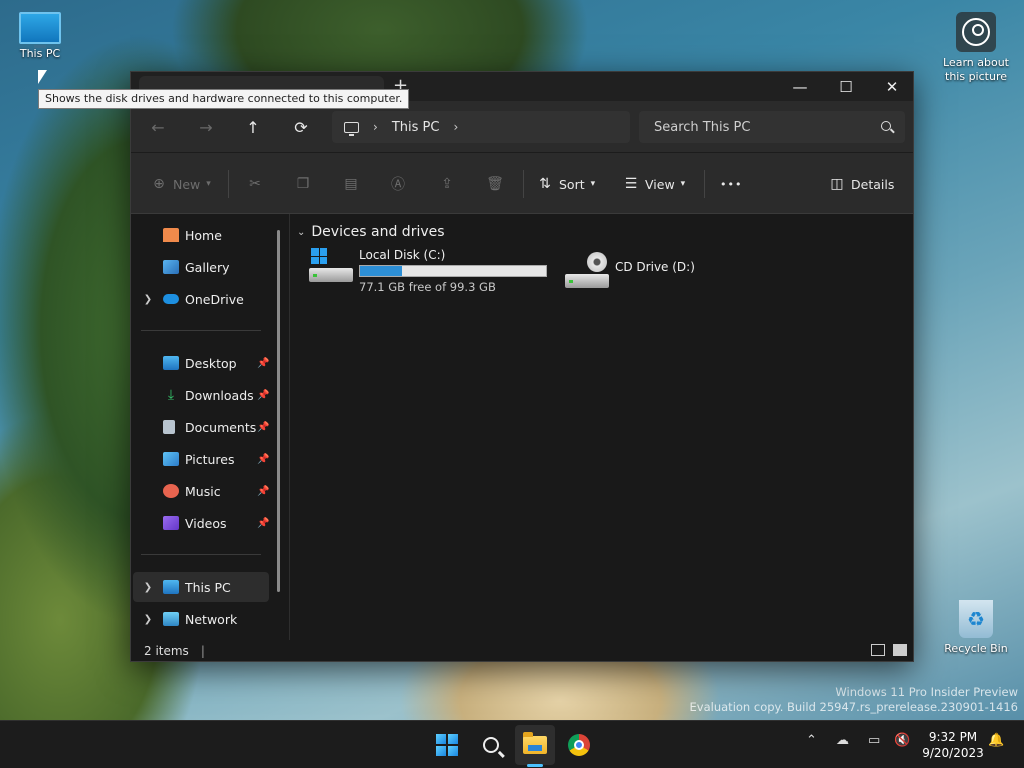 This screenshot has height=768, width=1024. Describe the element at coordinates (455, 127) in the screenshot. I see `breadcrumb-chevron-end-icon: ›` at that location.